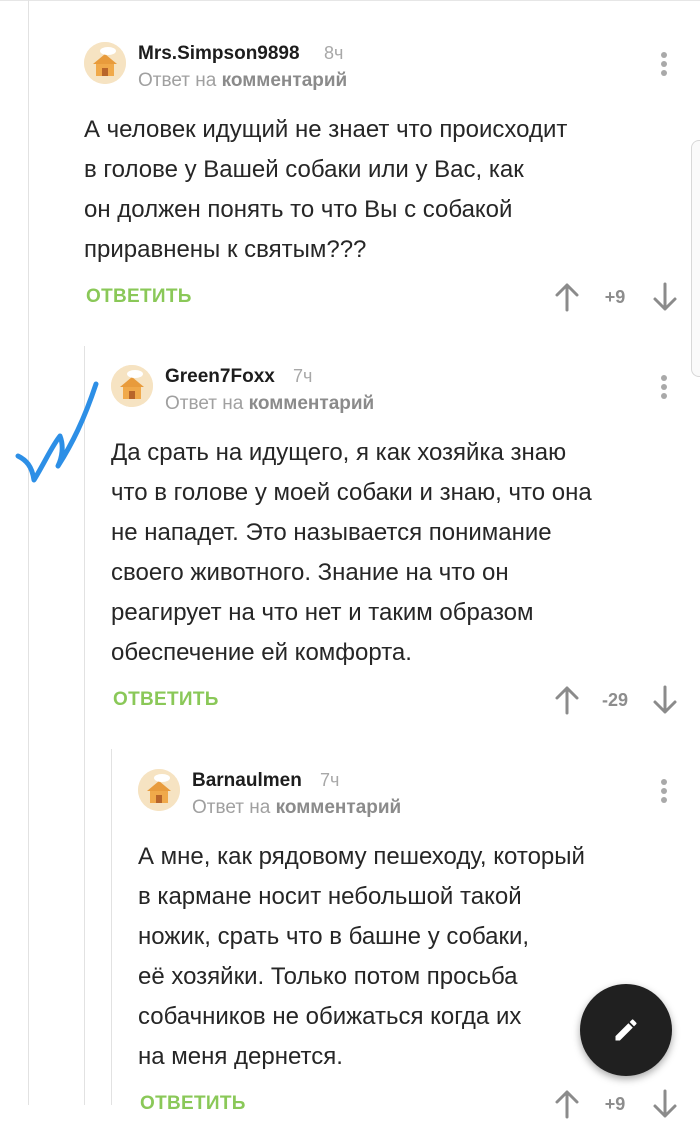  I want to click on comment-text-line: А человек идущий не знает что происходит, so click(326, 129).